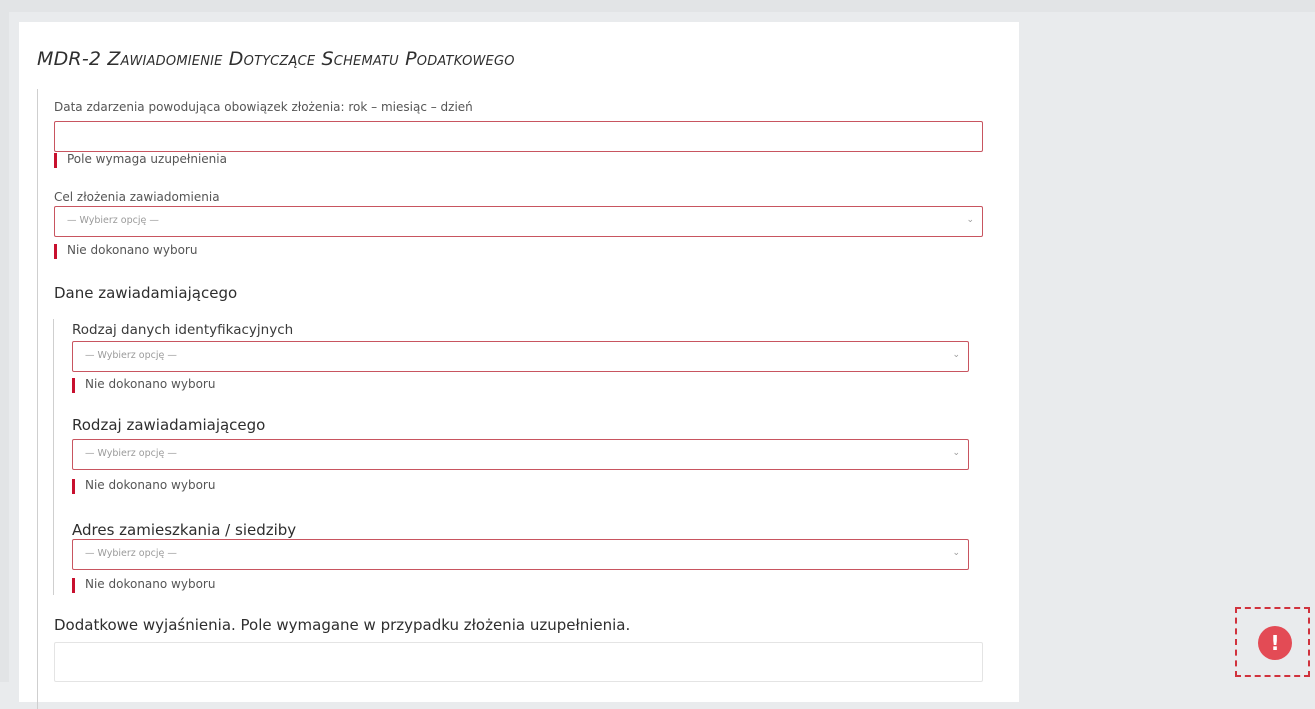  I want to click on id-type-label: Rodzaj danych identyfikacyjnych, so click(183, 330).